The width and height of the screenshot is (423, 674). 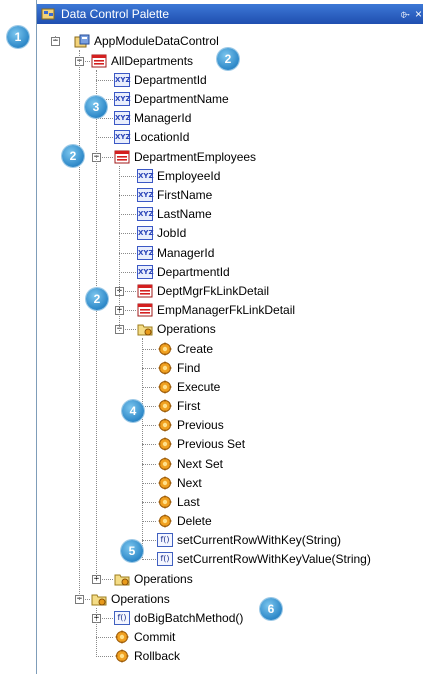 I want to click on tree-node-label: LastName, so click(x=184, y=214).